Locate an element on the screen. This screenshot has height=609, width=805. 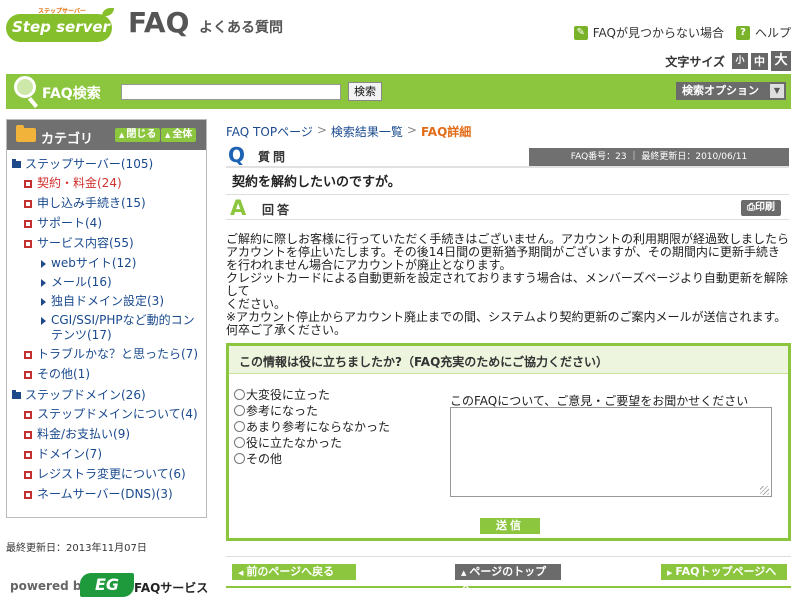
category-label: ネームサーバー(DNS)(3) is located at coordinates (105, 494).